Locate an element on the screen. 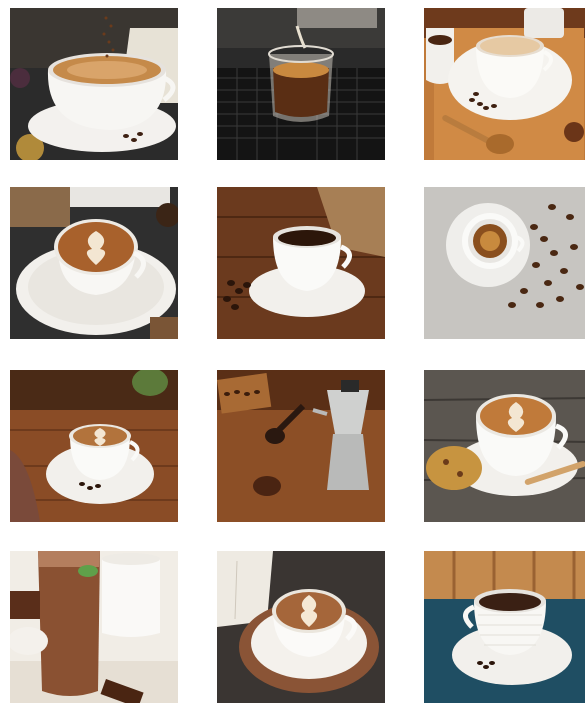 Image resolution: width=585 pixels, height=703 pixels. photo-tile-latte-table is located at coordinates (94, 446).